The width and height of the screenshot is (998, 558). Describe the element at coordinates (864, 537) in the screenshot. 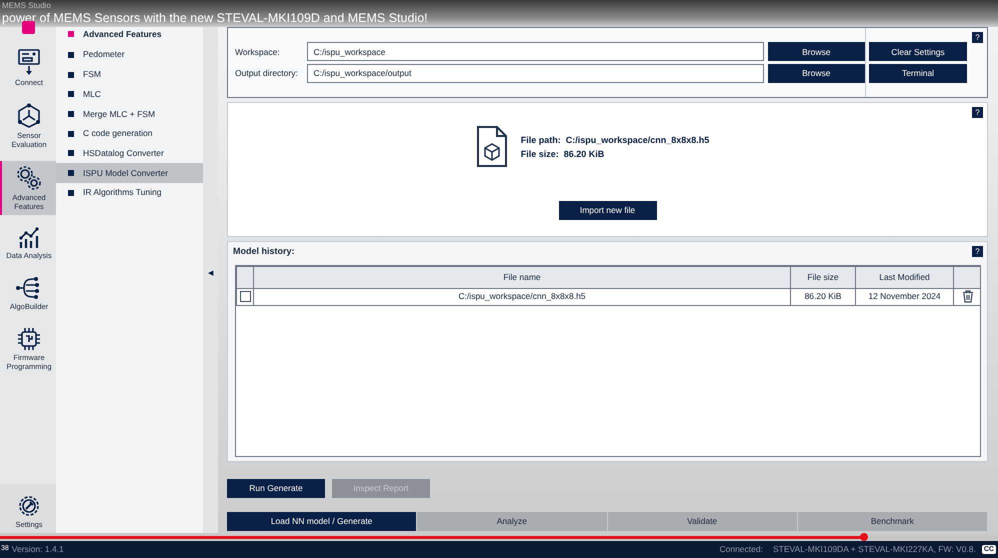

I see `progress-handle` at that location.